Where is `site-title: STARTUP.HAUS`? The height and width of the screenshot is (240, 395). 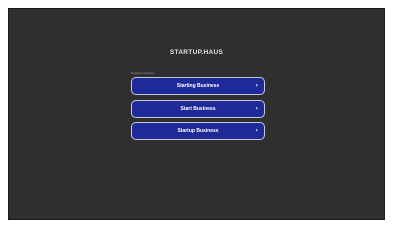 site-title: STARTUP.HAUS is located at coordinates (196, 52).